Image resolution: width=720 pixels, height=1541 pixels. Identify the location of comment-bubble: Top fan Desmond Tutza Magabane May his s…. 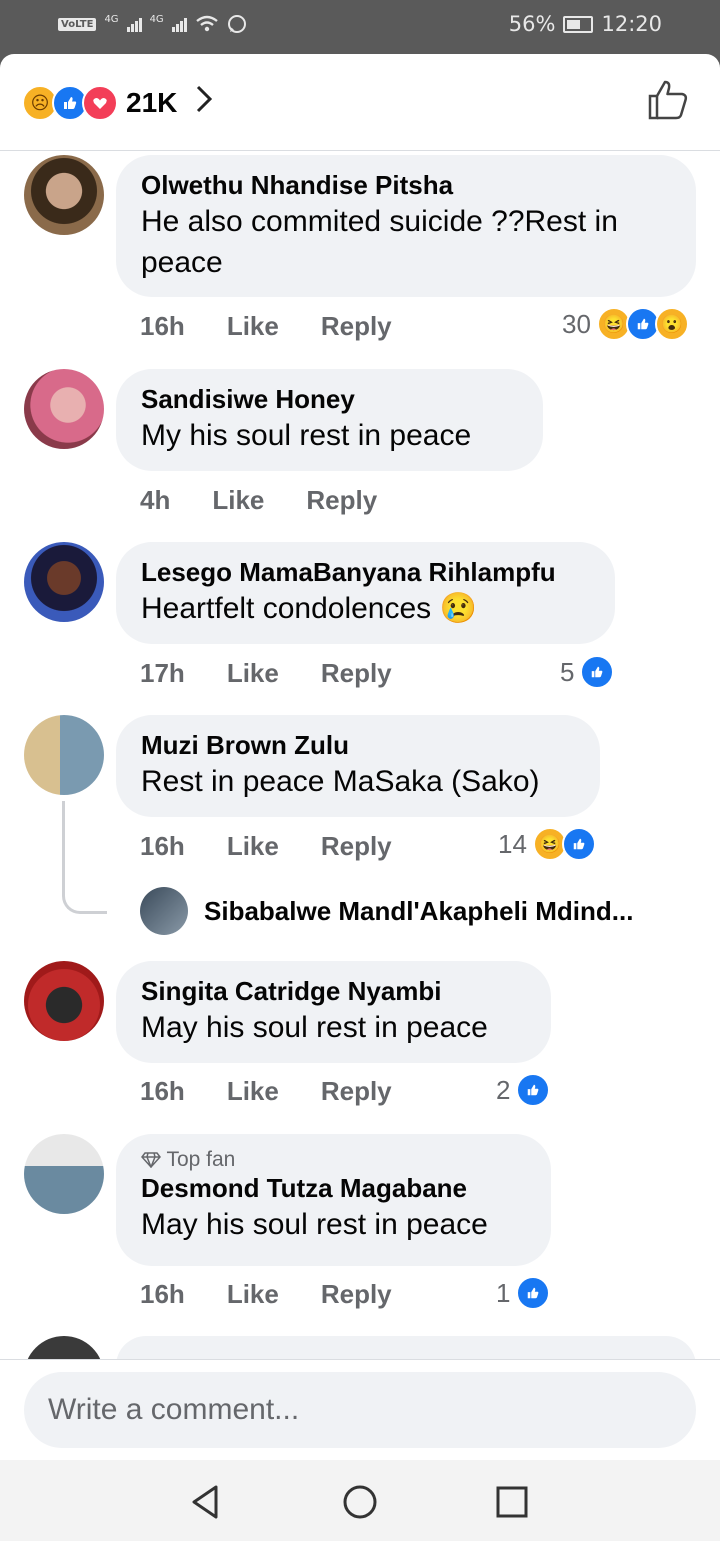
(333, 1200).